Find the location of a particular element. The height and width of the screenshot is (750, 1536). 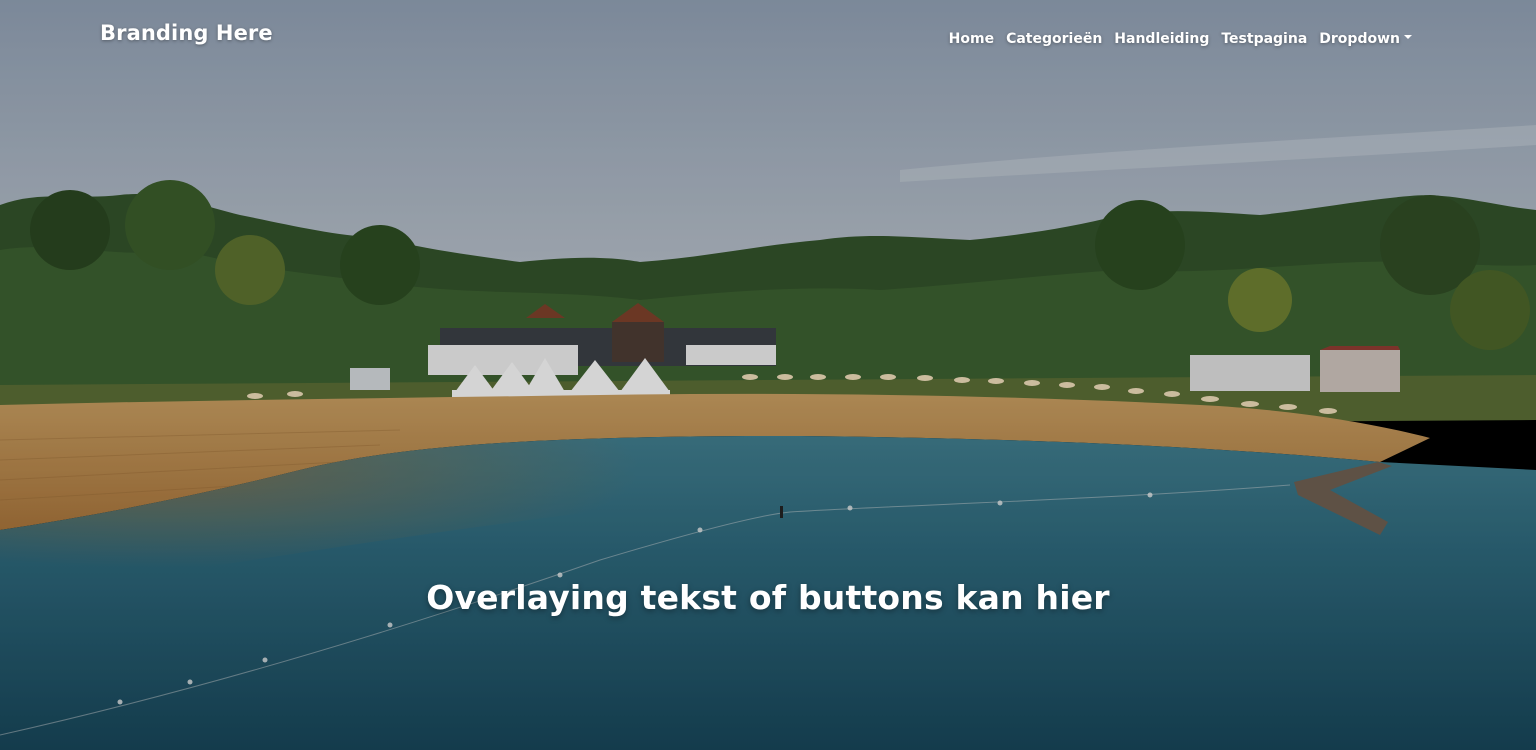

nav-link-home: Home is located at coordinates (971, 39).